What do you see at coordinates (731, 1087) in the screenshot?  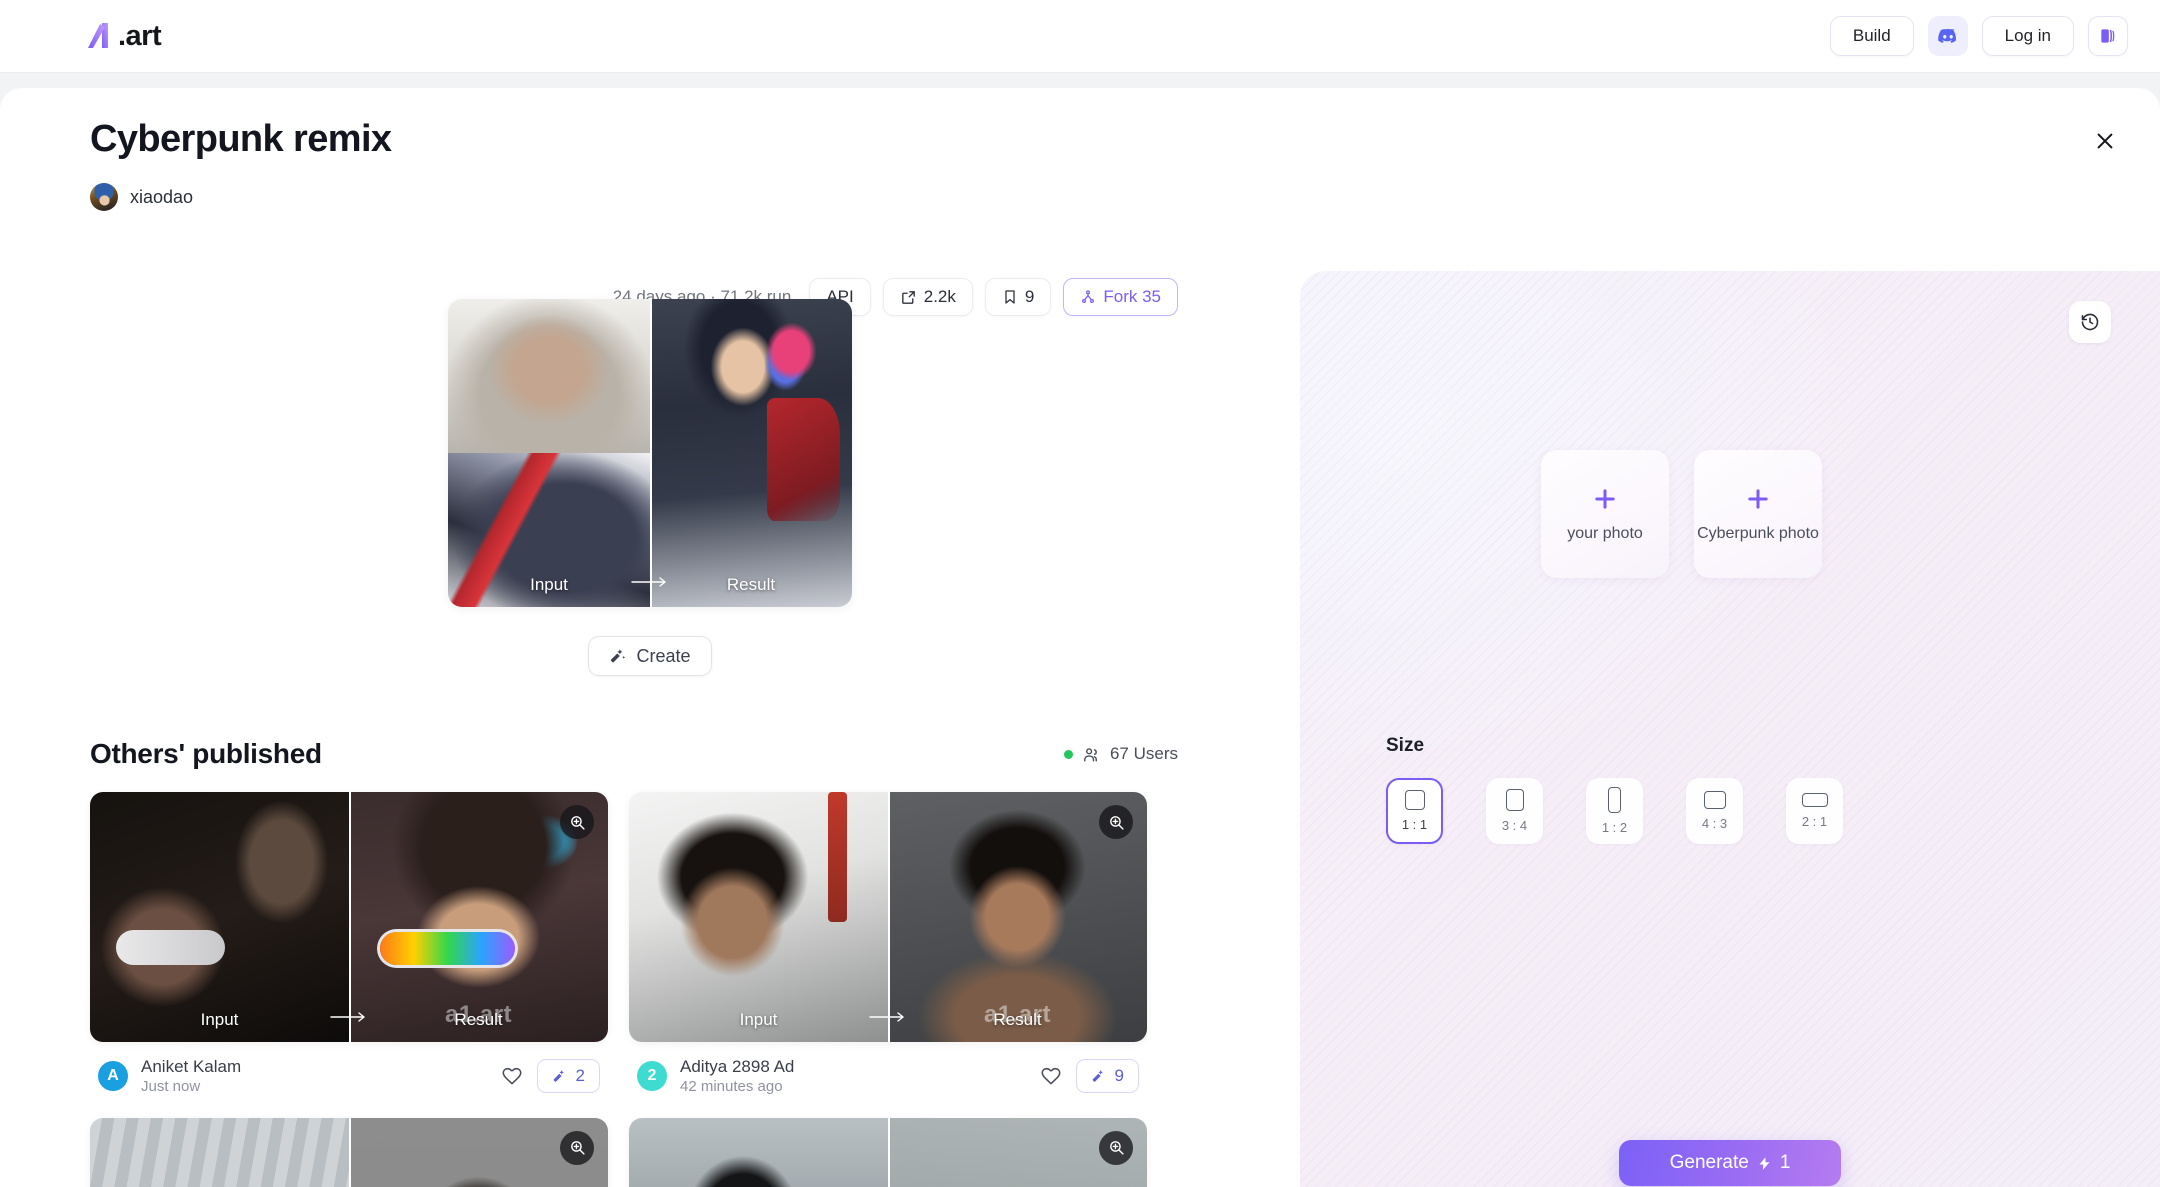 I see `timestamp: 42 minutes ago` at bounding box center [731, 1087].